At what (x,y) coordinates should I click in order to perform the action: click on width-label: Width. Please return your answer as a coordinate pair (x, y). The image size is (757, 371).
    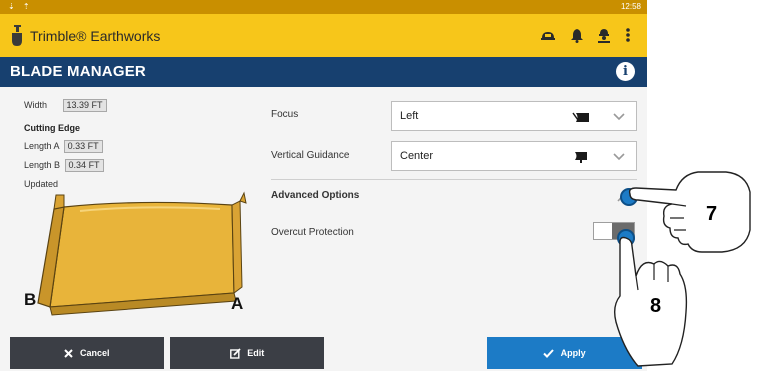
    Looking at the image, I should click on (36, 105).